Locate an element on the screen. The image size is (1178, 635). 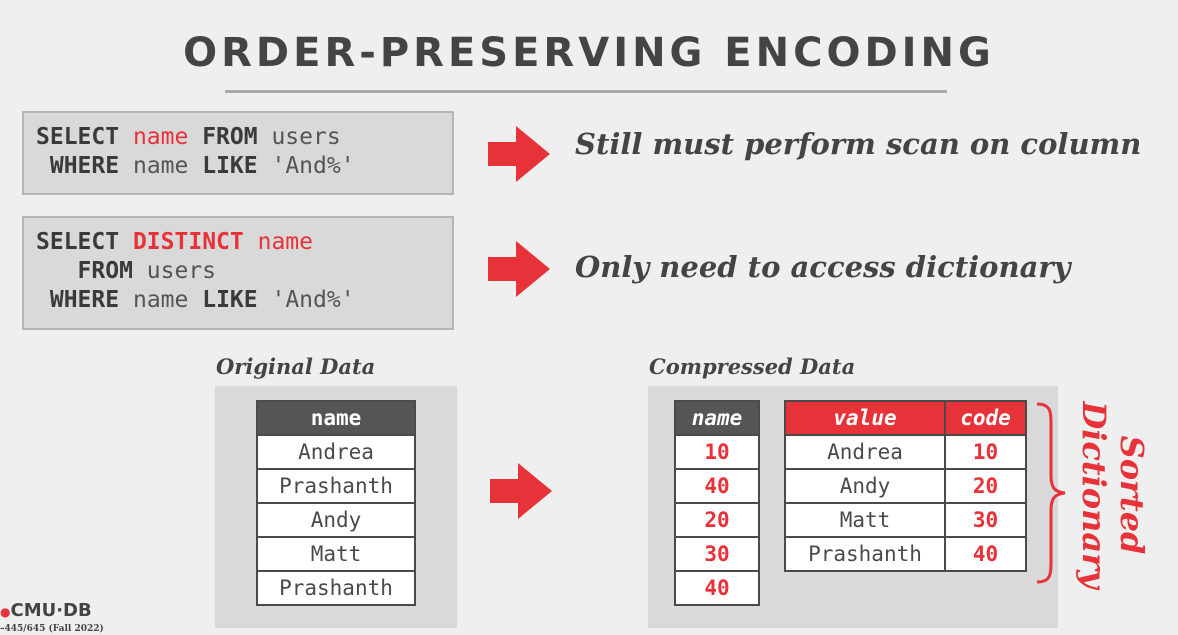
note-access-dictionary: Only need to access dictionary is located at coordinates (823, 267).